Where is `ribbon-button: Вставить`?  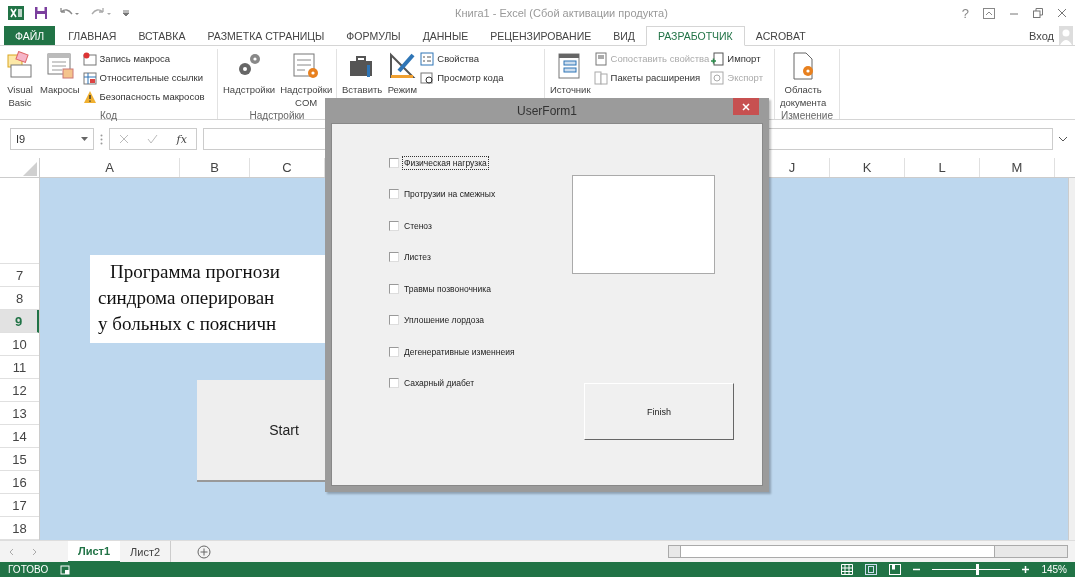
ribbon-button: Вставить is located at coordinates (362, 77).